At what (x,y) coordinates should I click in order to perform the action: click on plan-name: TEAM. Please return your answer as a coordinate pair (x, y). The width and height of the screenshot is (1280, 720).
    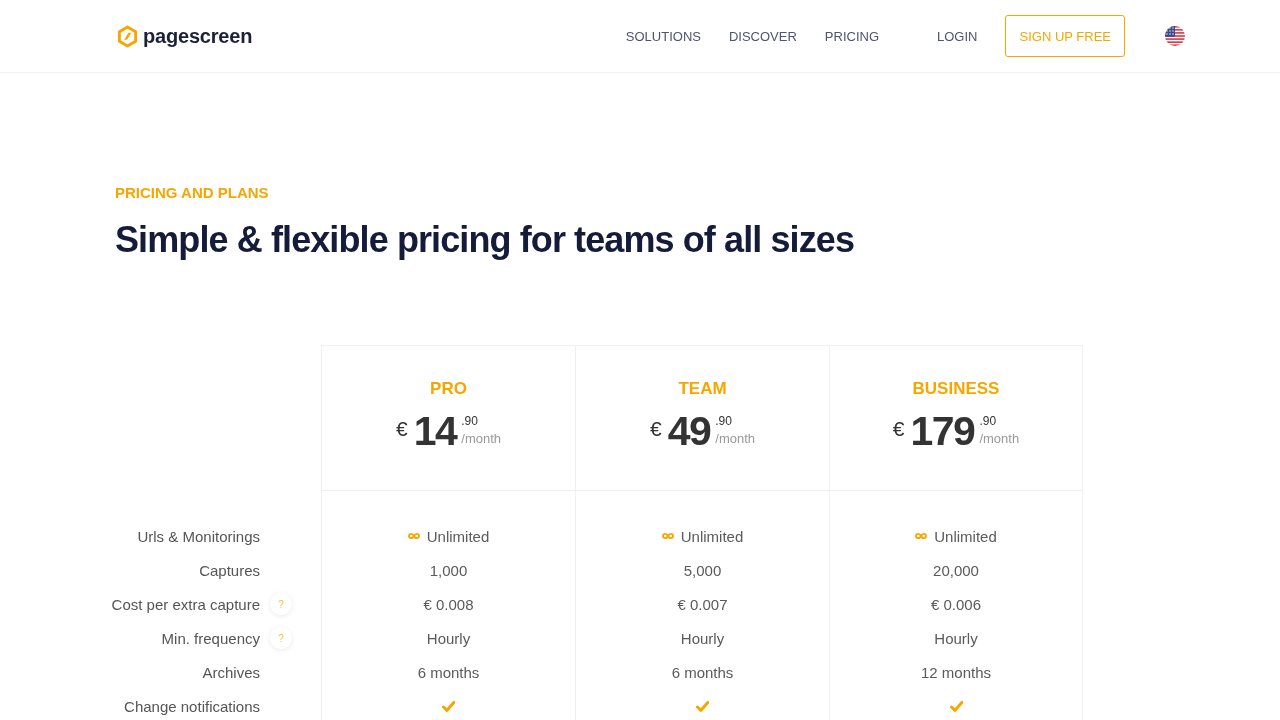
    Looking at the image, I should click on (702, 389).